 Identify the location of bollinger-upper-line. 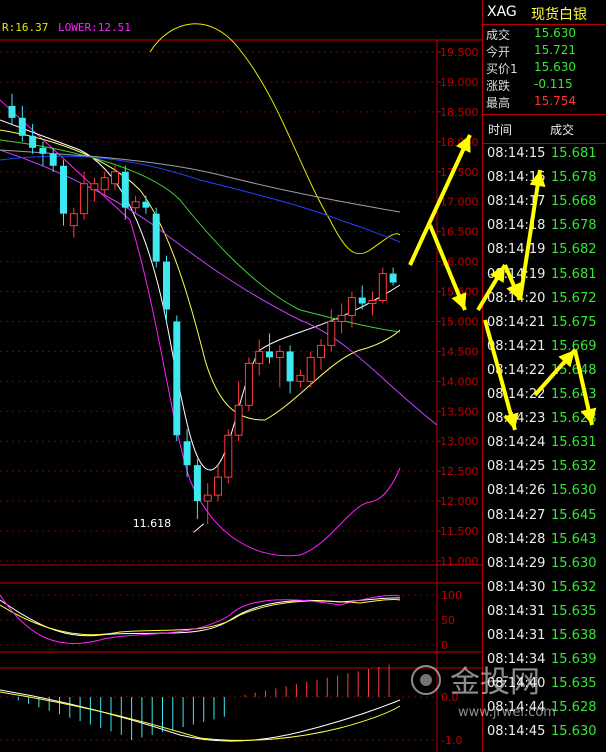
(275, 139).